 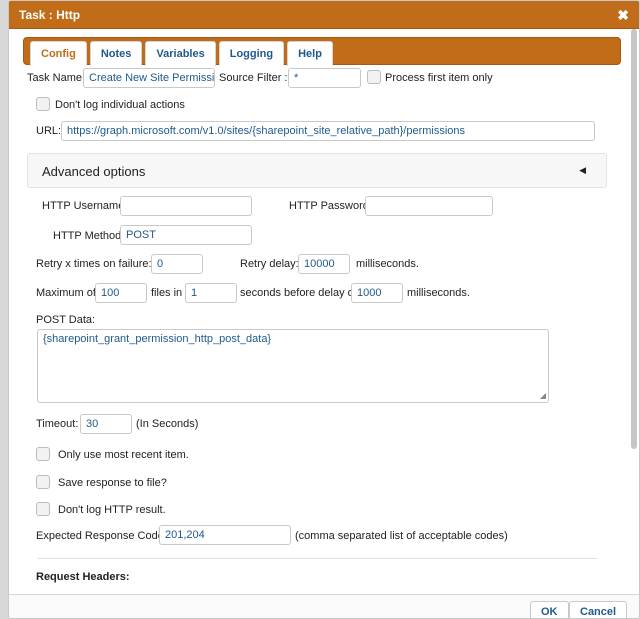 I want to click on advanced-options-header: Advanced options ◀, so click(x=317, y=170).